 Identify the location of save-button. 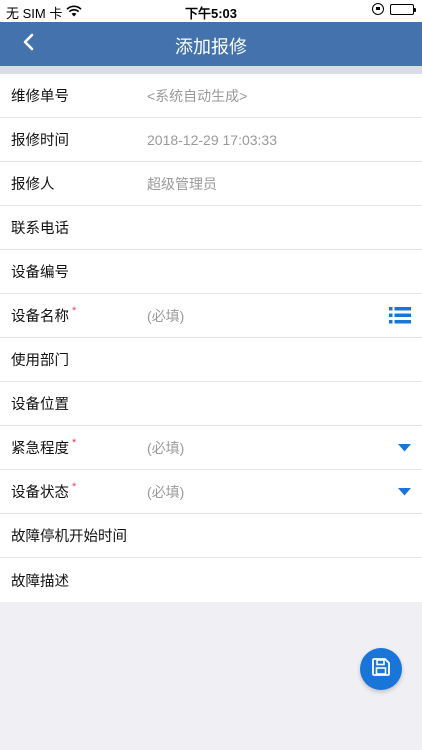
(381, 669).